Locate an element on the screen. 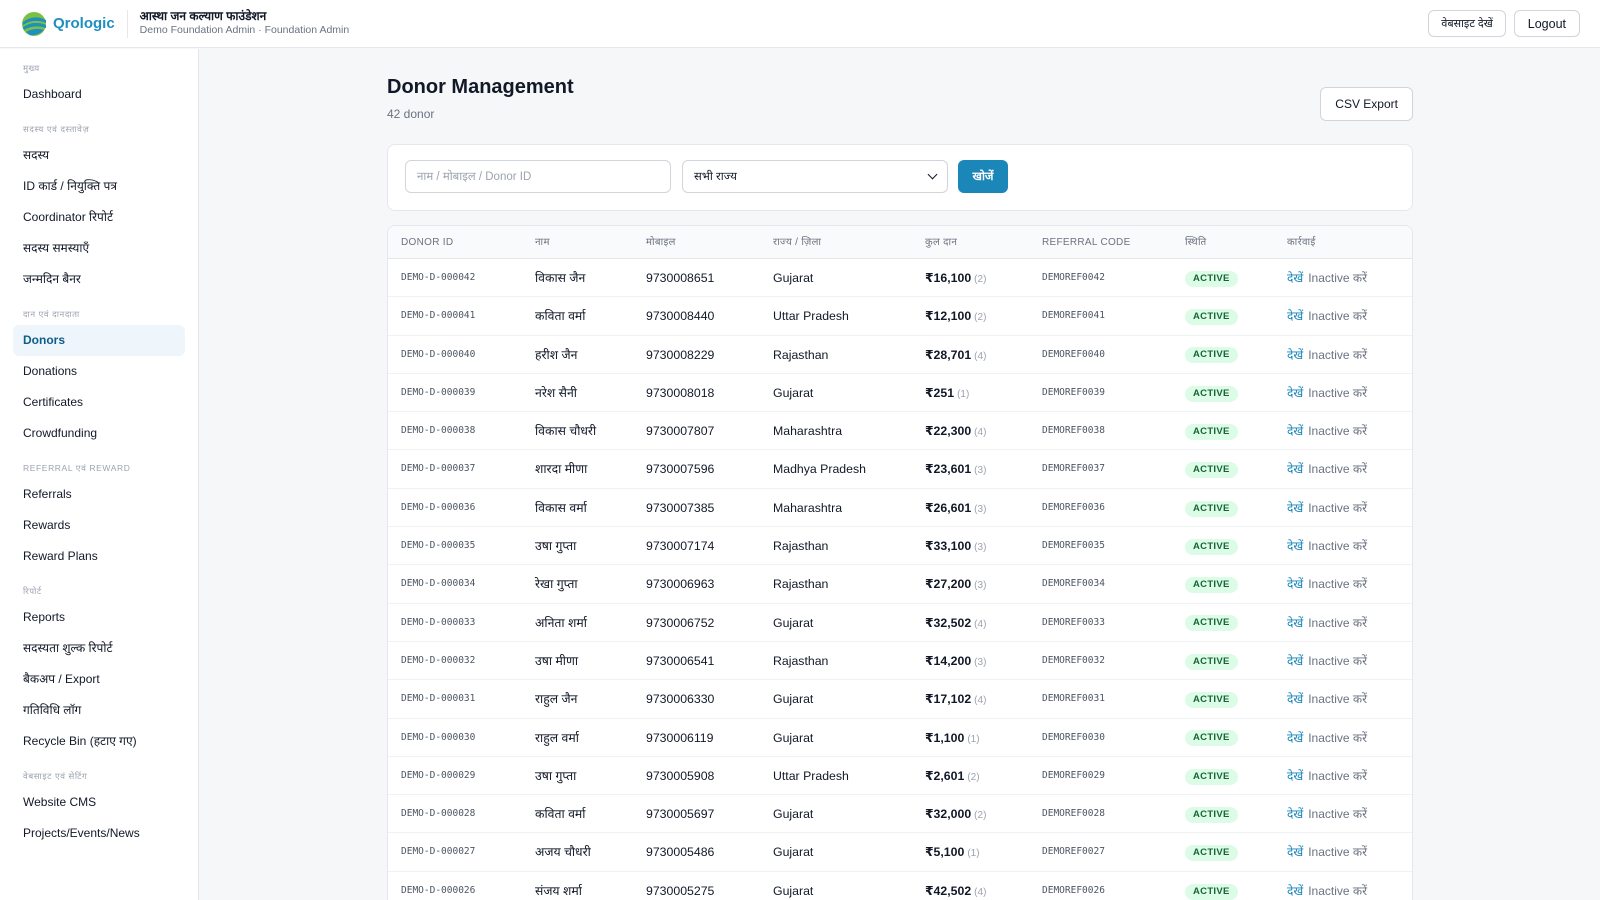 The image size is (1600, 900). logout-button: Logout is located at coordinates (1546, 23).